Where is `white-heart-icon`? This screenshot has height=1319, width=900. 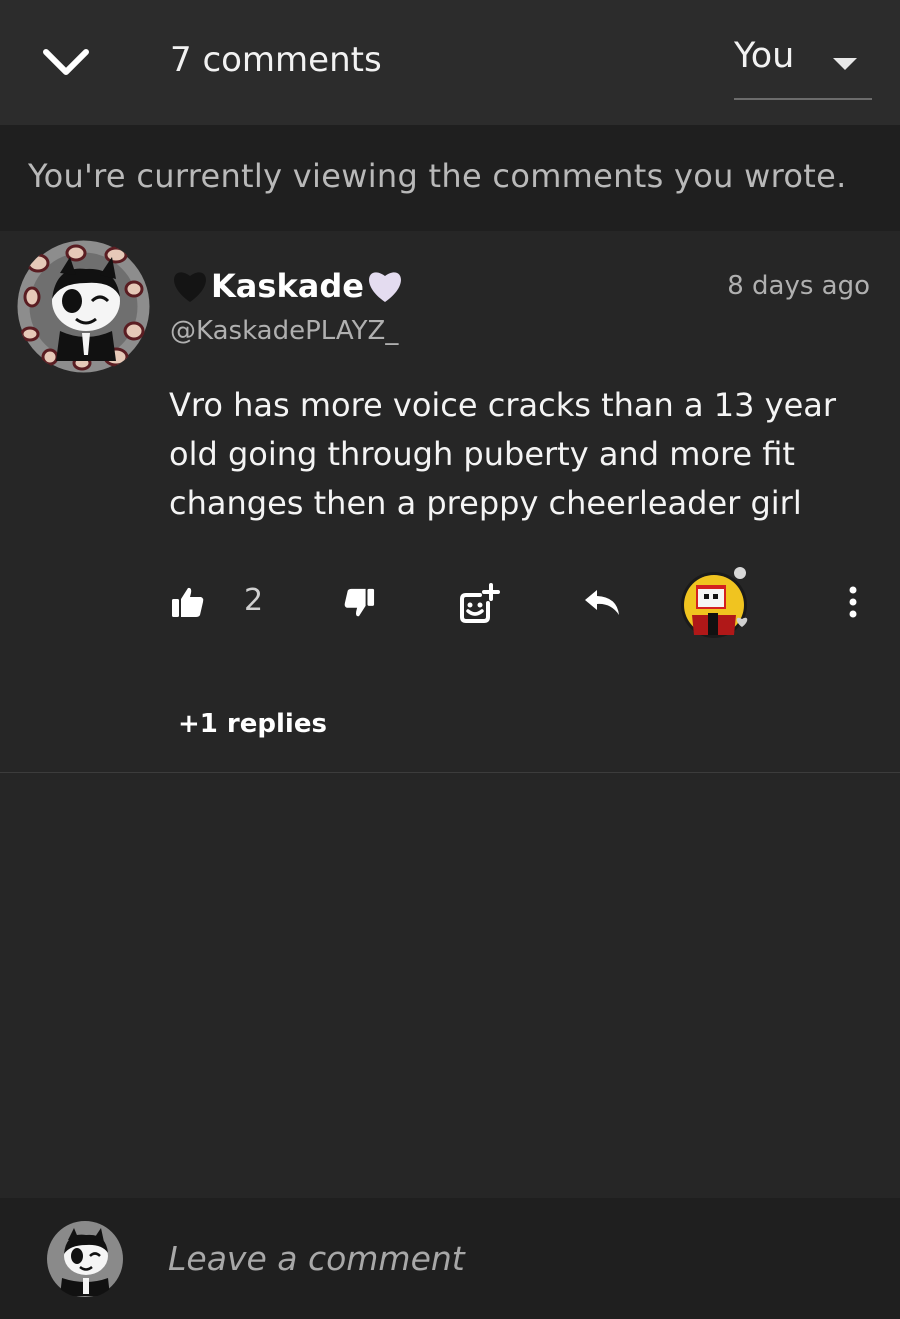
white-heart-icon is located at coordinates (384, 287).